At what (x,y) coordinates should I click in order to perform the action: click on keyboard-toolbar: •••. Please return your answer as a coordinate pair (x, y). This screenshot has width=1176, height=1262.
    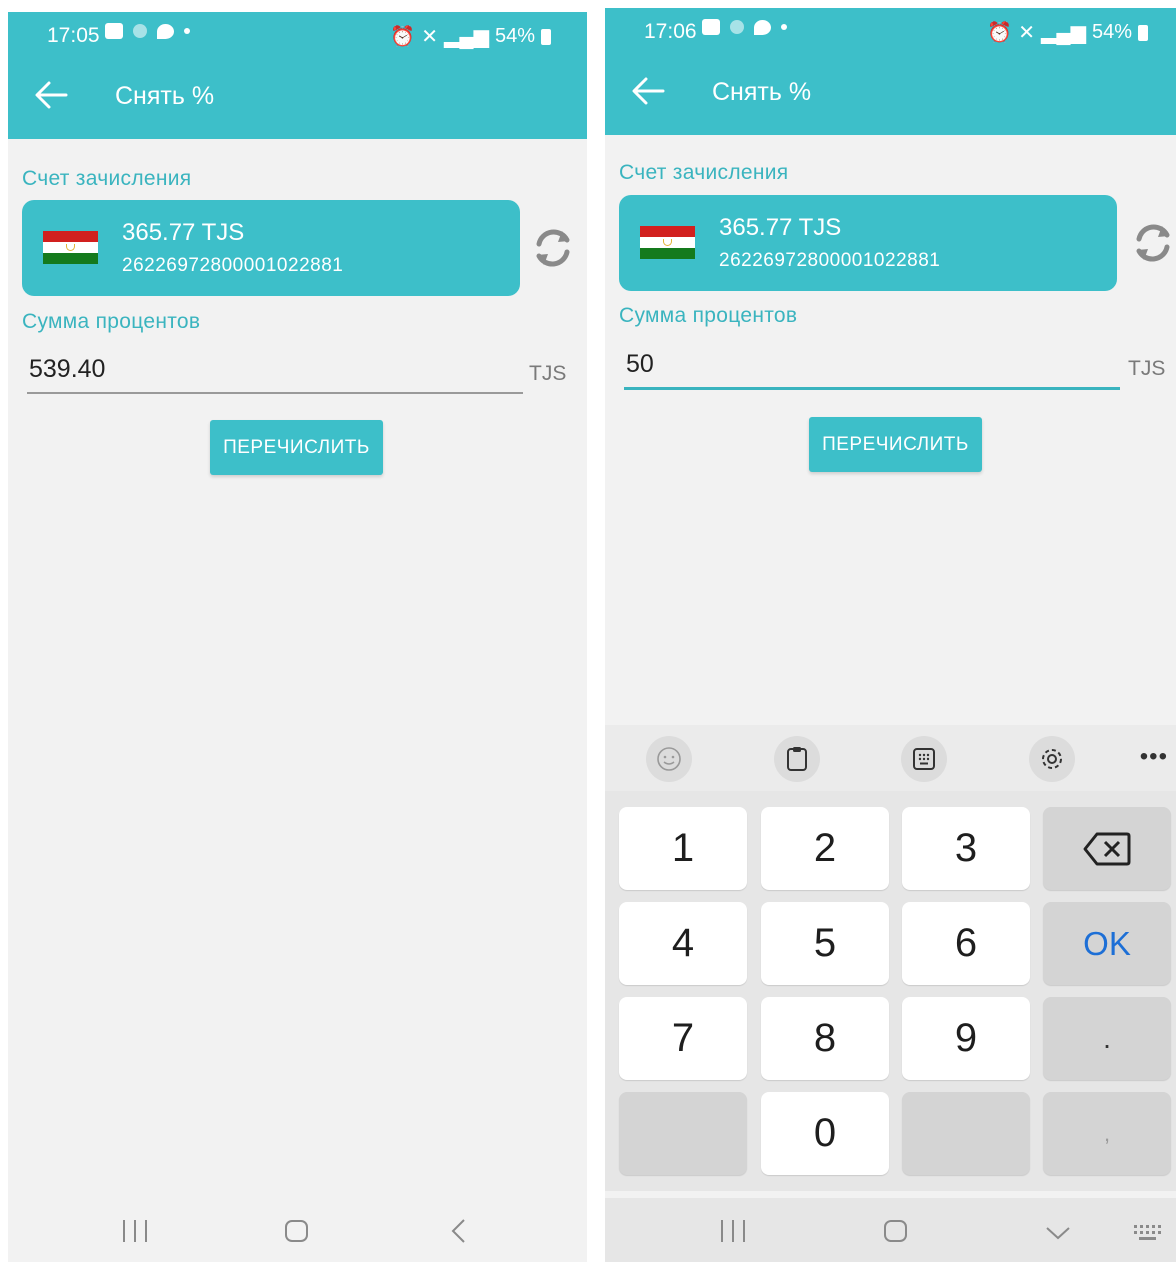
    Looking at the image, I should click on (890, 758).